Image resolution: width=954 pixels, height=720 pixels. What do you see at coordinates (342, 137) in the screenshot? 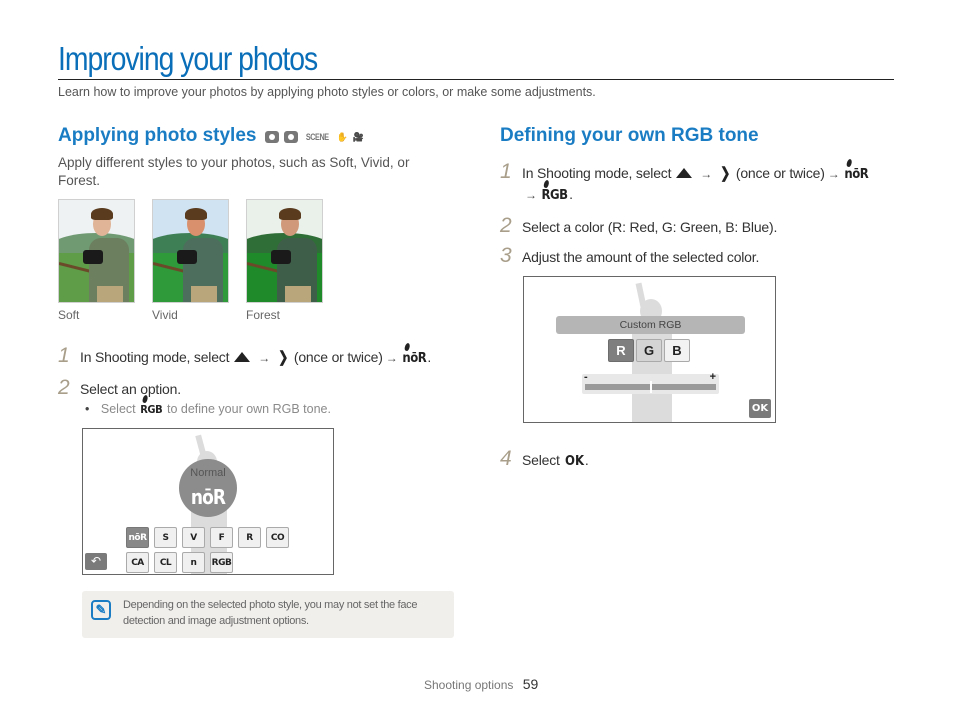
I see `dual-is-icon: ✋` at bounding box center [342, 137].